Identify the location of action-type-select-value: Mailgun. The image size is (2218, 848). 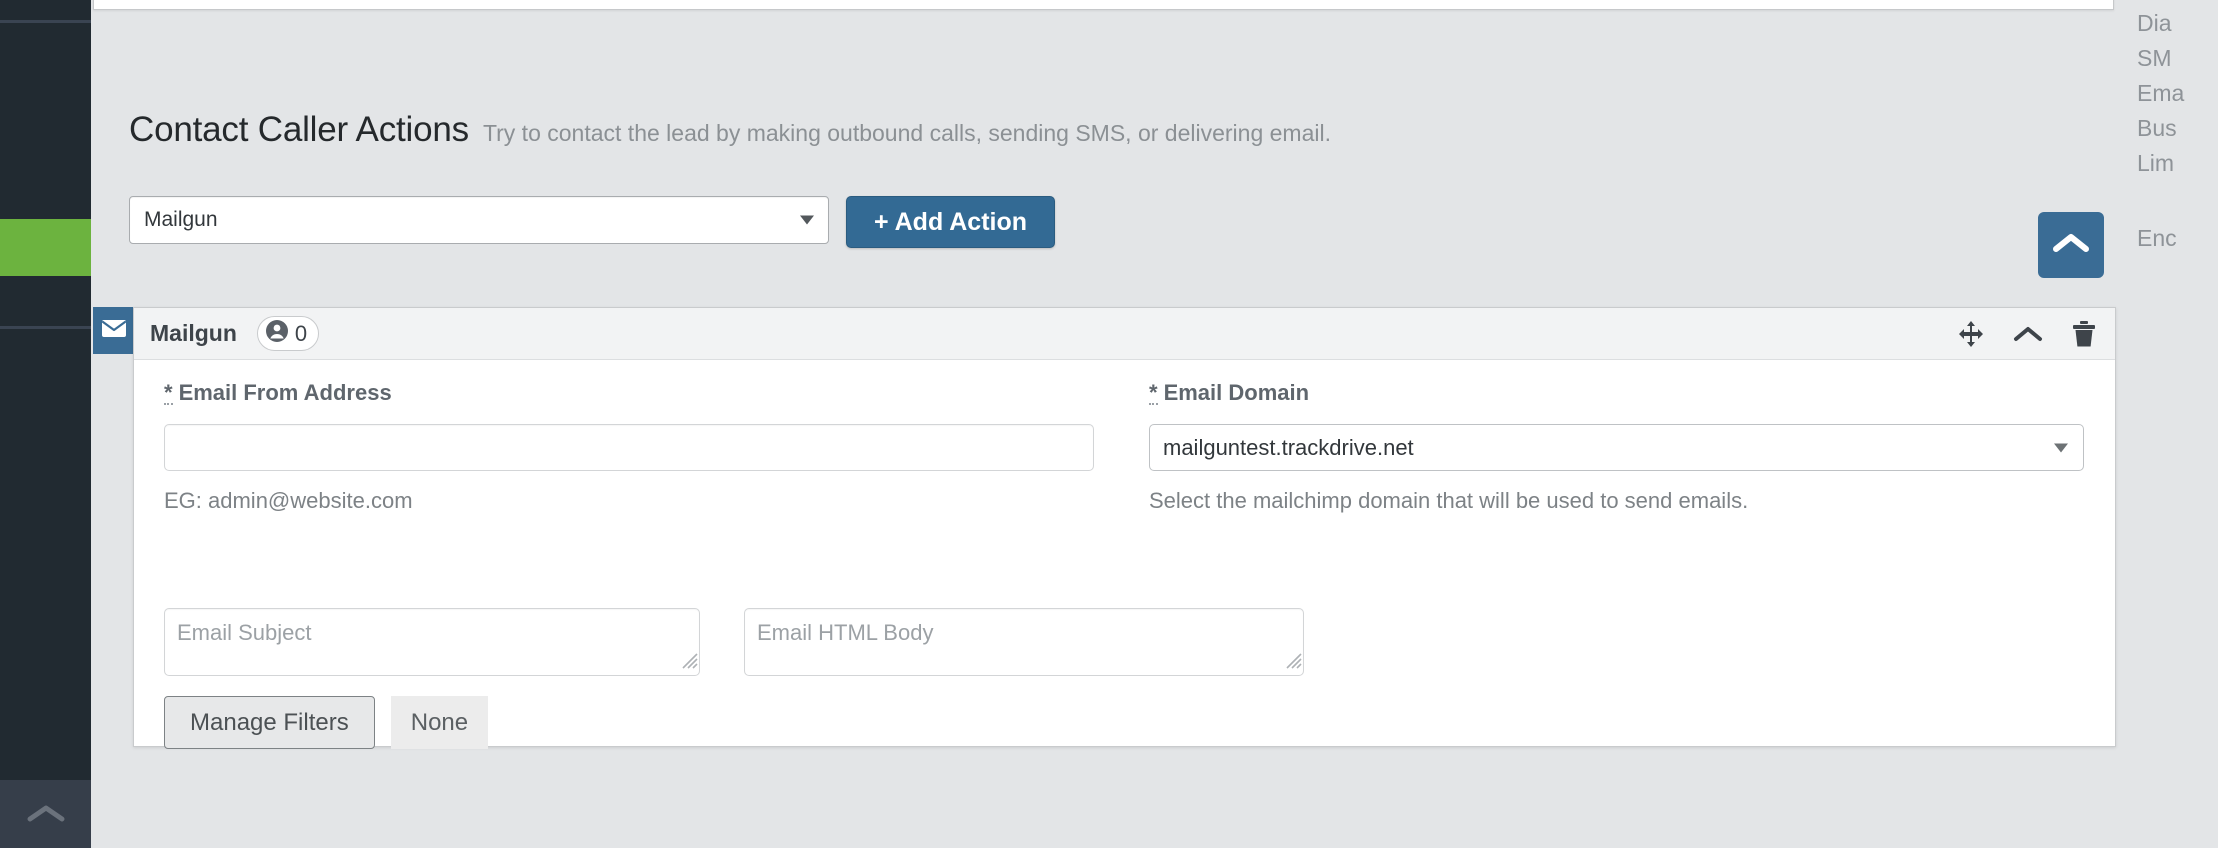
(181, 219).